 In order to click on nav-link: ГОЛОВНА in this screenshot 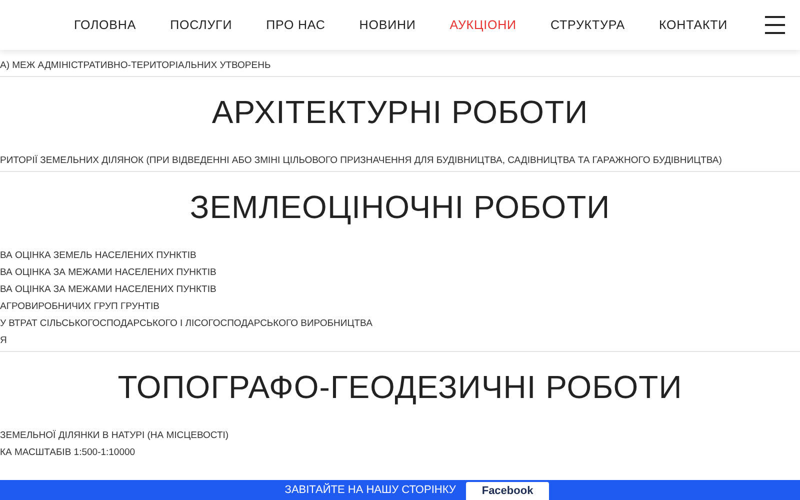, I will do `click(105, 25)`.